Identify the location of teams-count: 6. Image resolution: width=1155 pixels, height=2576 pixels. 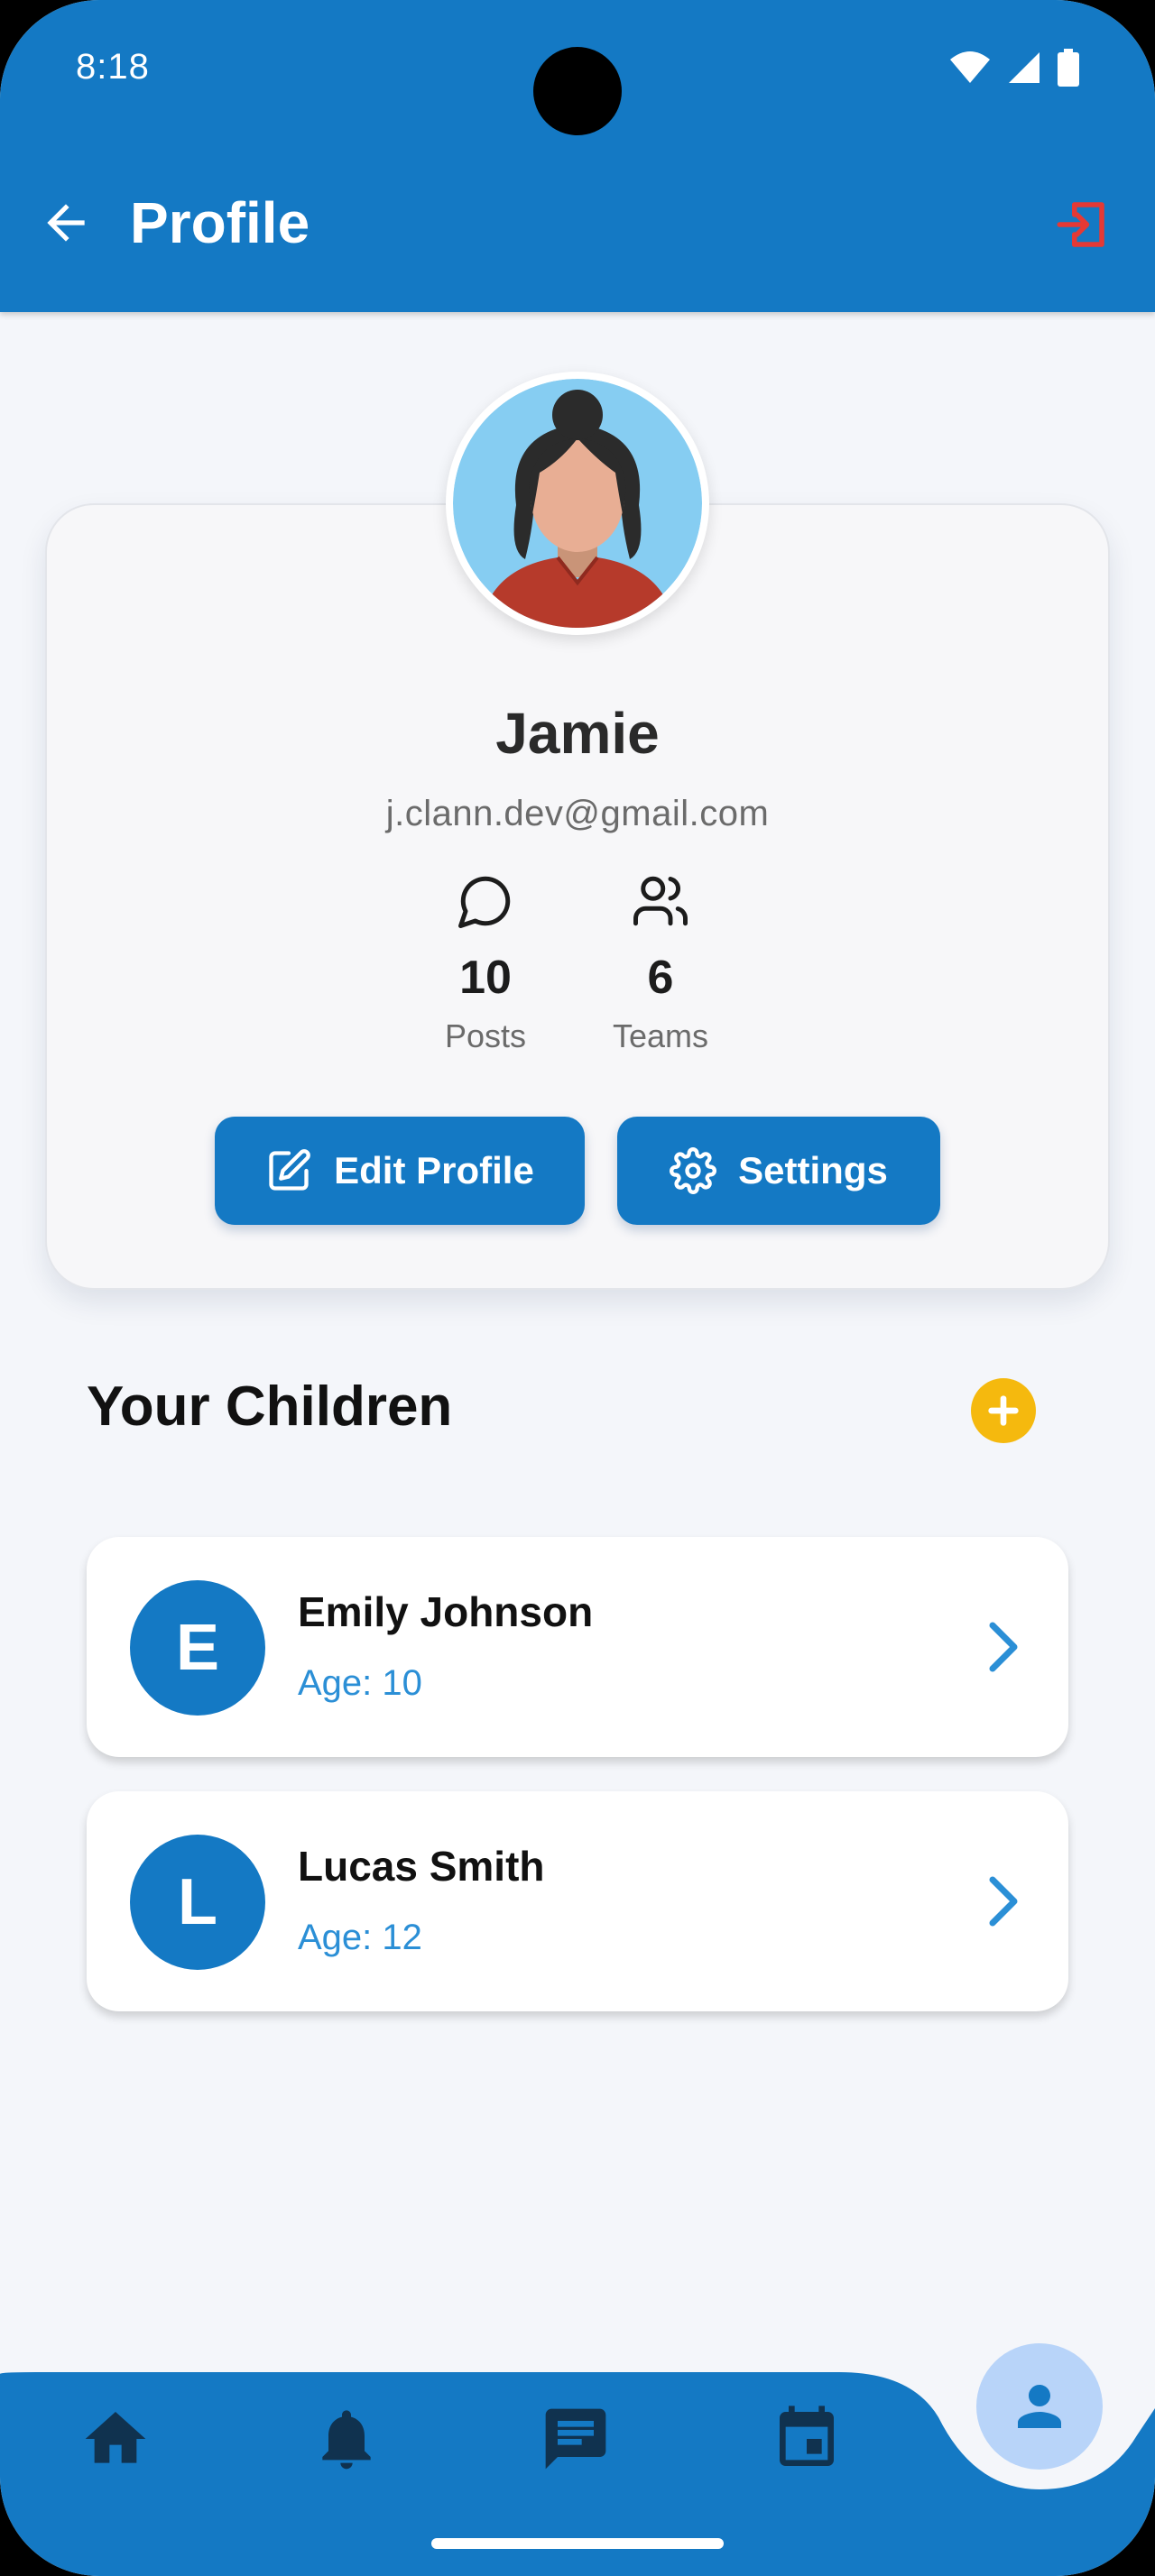
(660, 978).